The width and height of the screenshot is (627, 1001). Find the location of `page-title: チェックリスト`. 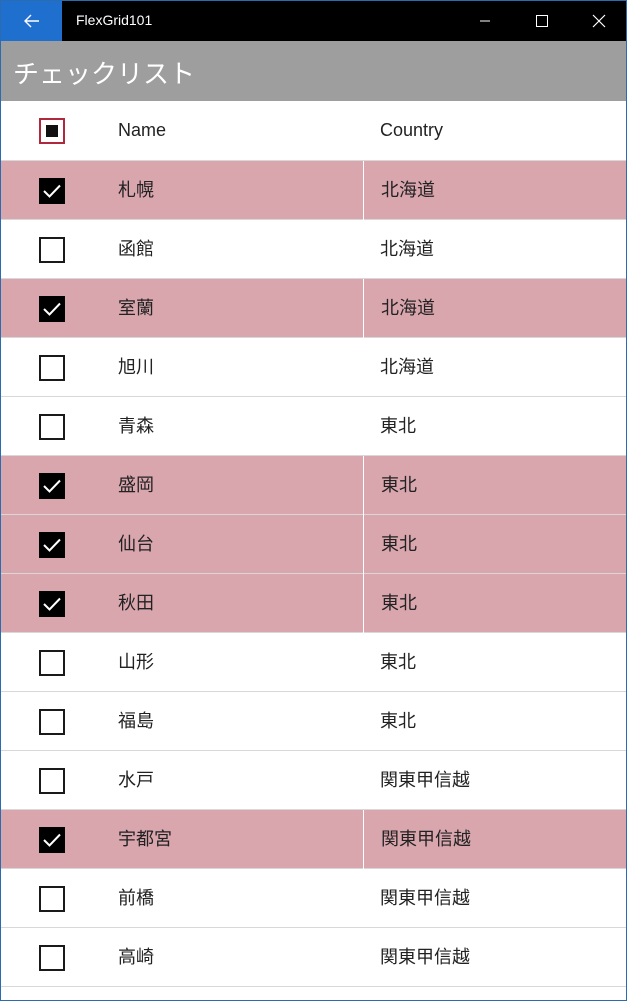

page-title: チェックリスト is located at coordinates (104, 75).